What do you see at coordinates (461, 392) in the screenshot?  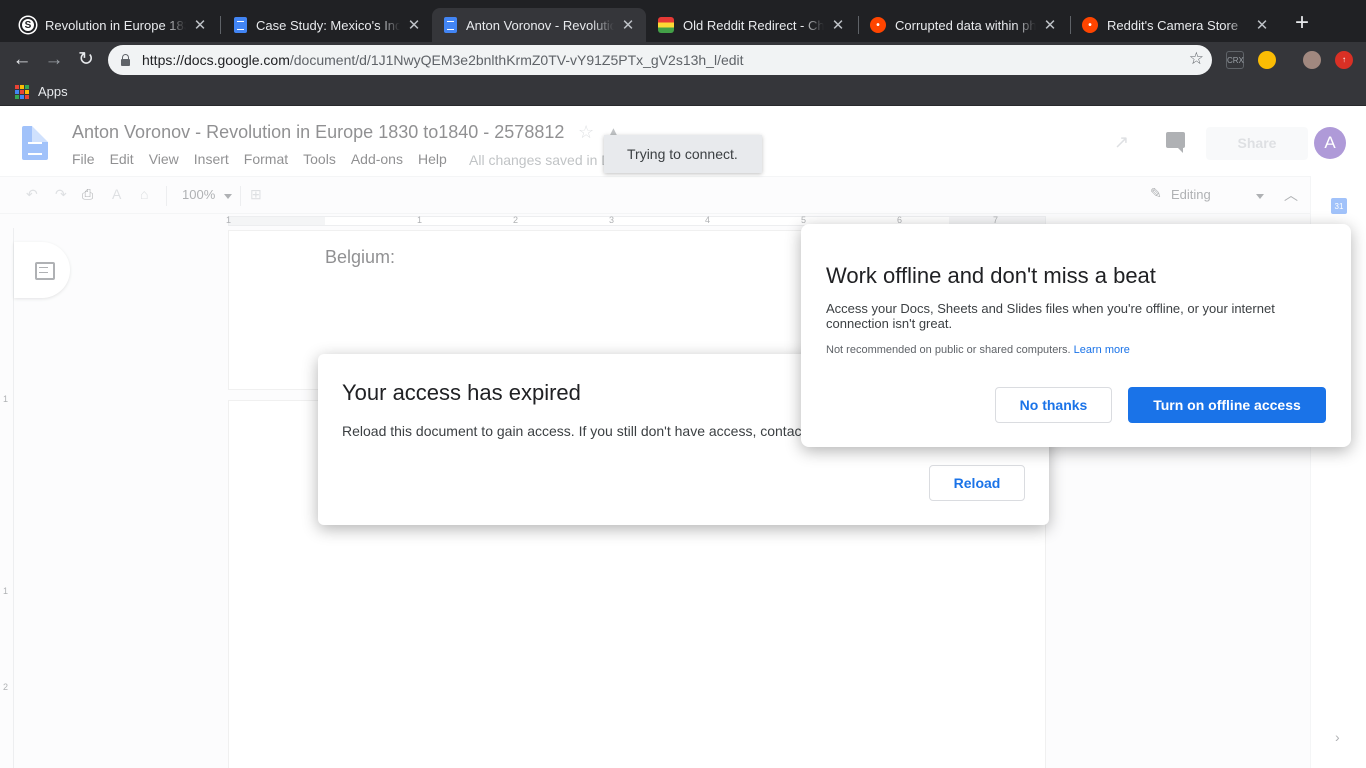 I see `dialog-title: Your access has expired` at bounding box center [461, 392].